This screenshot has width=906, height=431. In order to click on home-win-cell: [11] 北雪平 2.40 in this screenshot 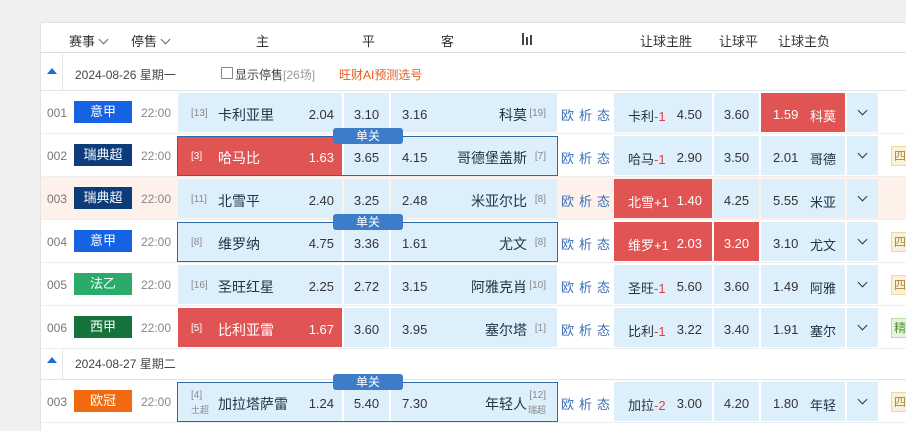, I will do `click(260, 198)`.